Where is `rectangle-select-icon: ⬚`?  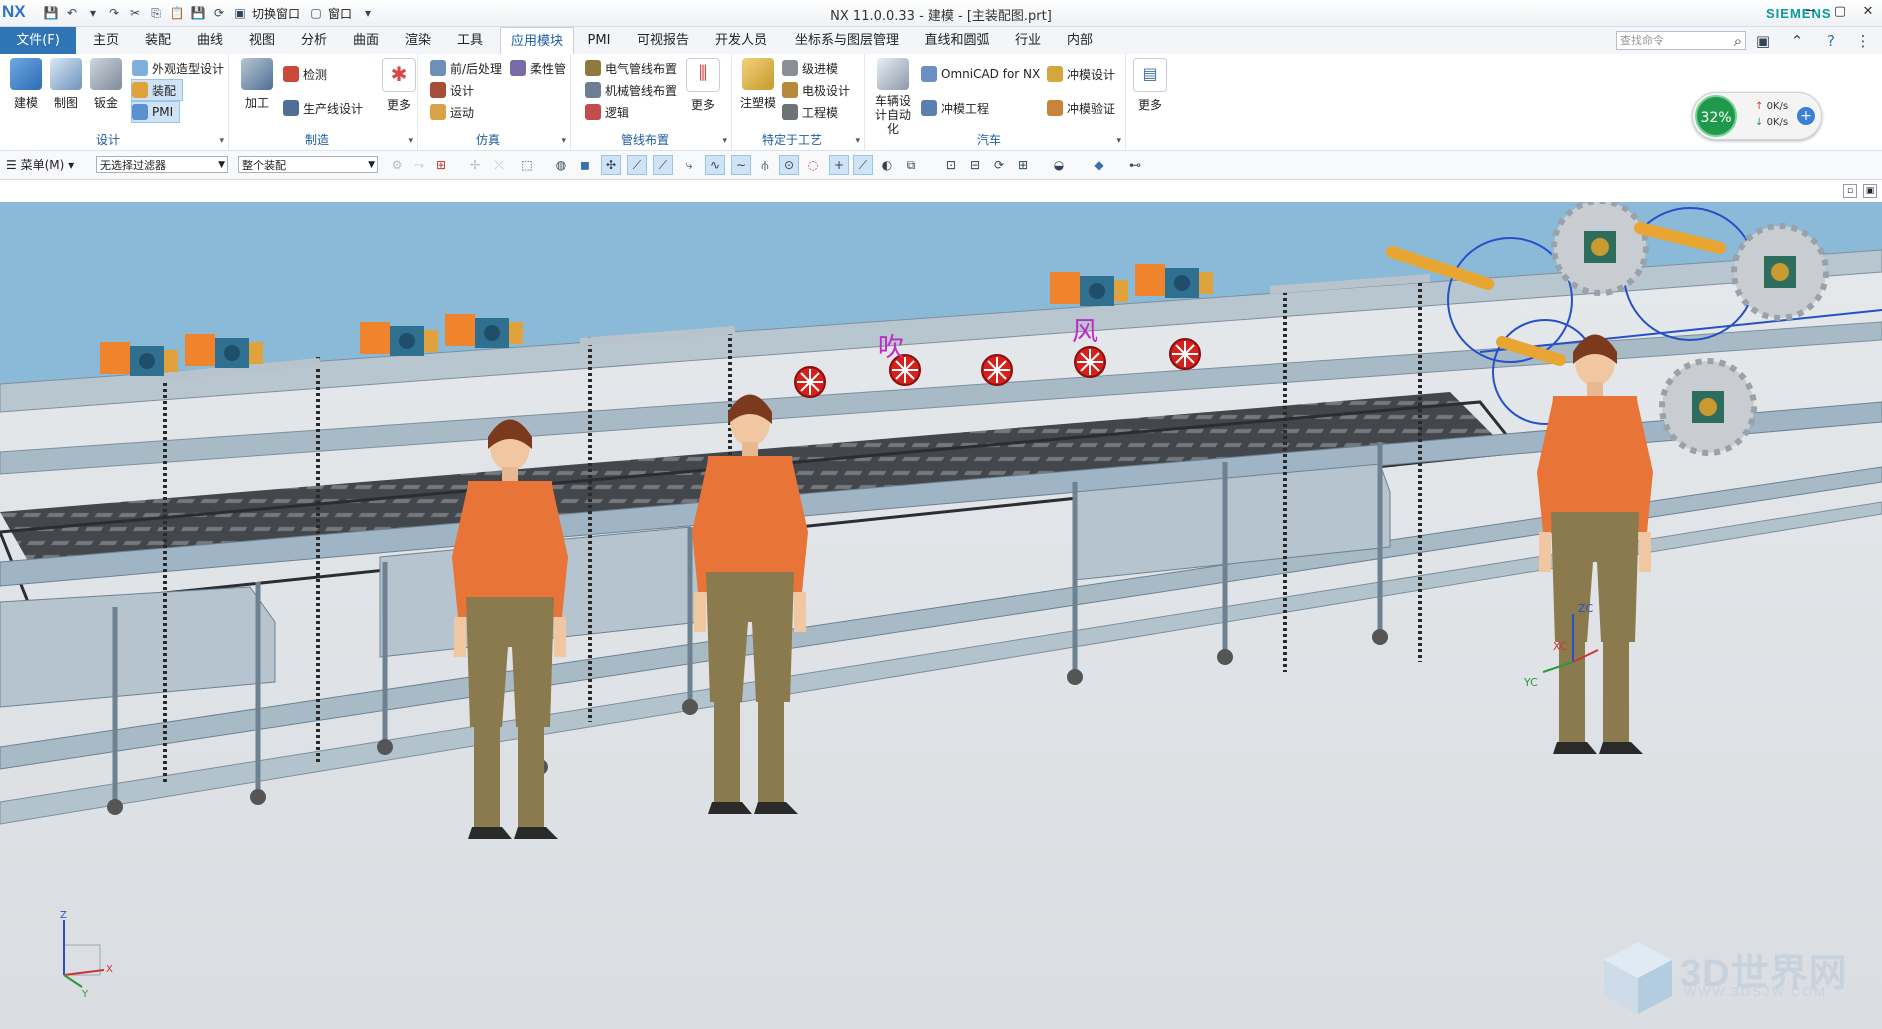
rectangle-select-icon: ⬚ is located at coordinates (527, 165).